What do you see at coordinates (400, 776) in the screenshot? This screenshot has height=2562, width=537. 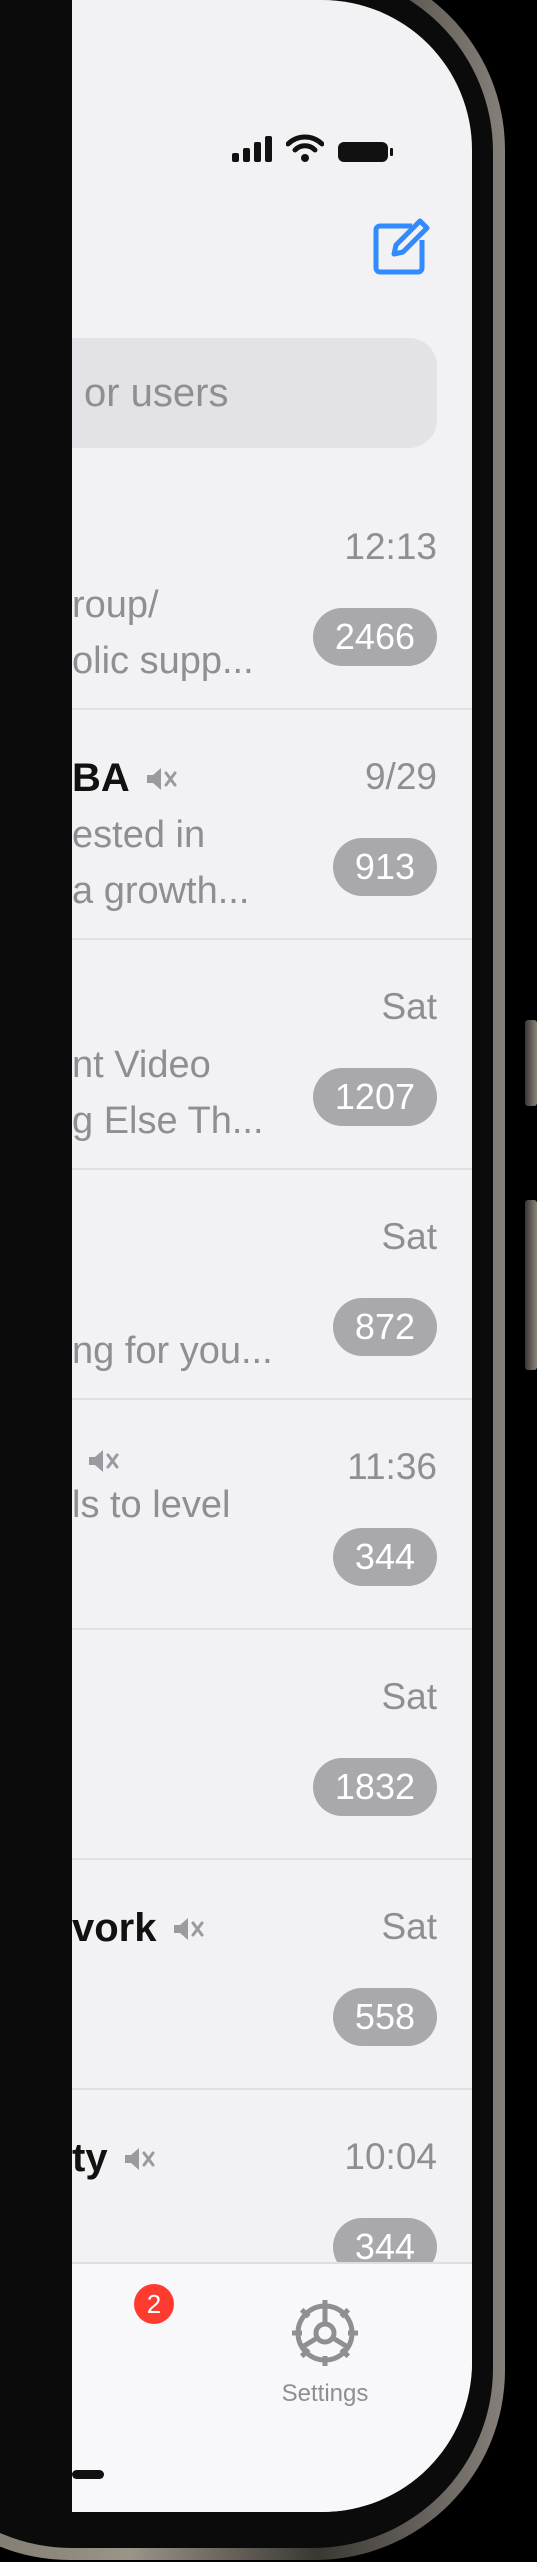 I see `chat-time: 9/29` at bounding box center [400, 776].